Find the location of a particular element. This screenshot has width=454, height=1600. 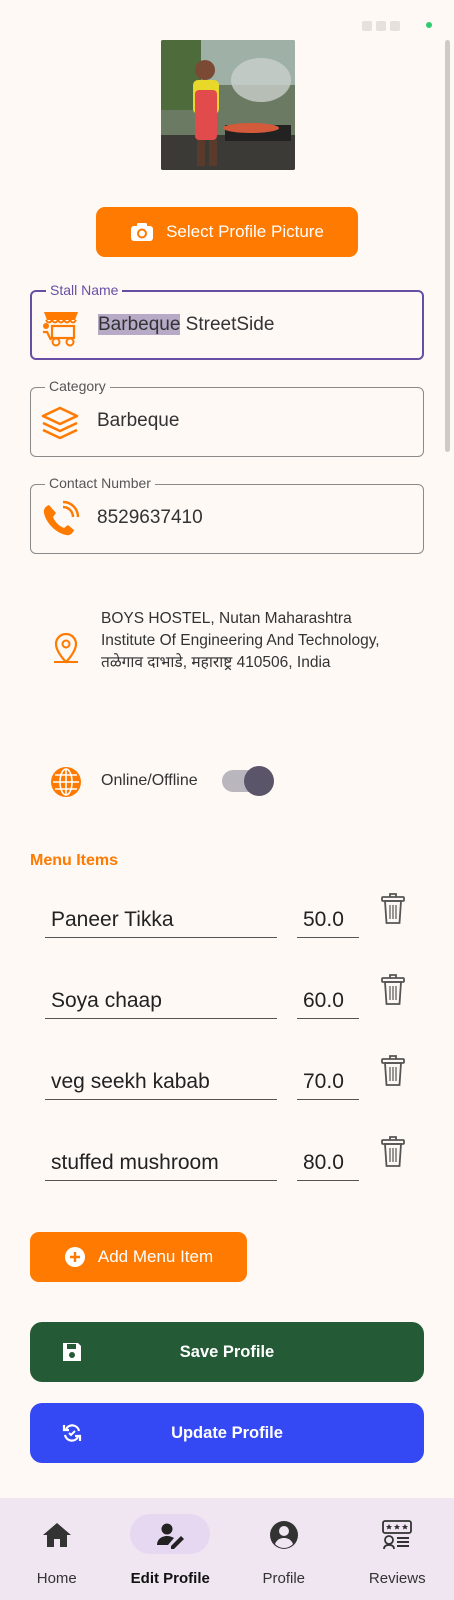

account-circle-icon is located at coordinates (283, 1535).